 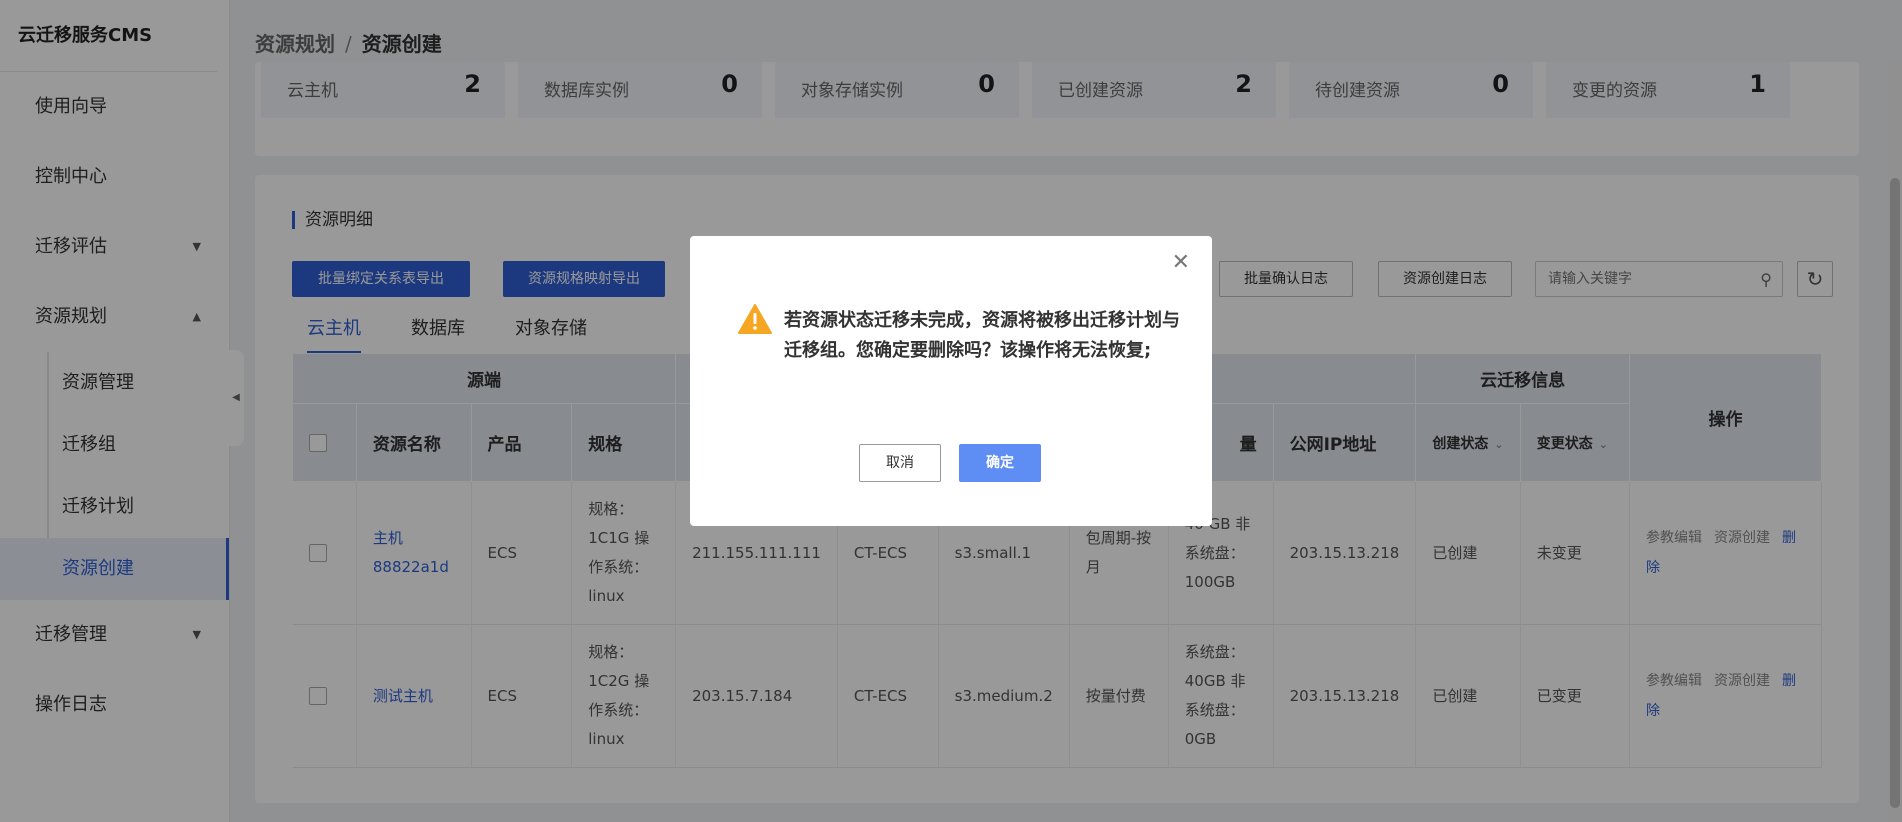 I want to click on warning-icon, so click(x=755, y=319).